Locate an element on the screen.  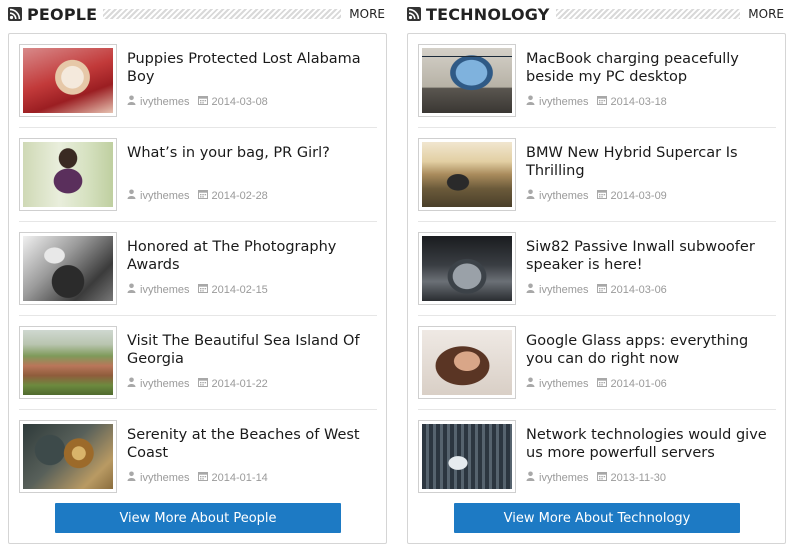
suv-car-photo-icon is located at coordinates (467, 174).